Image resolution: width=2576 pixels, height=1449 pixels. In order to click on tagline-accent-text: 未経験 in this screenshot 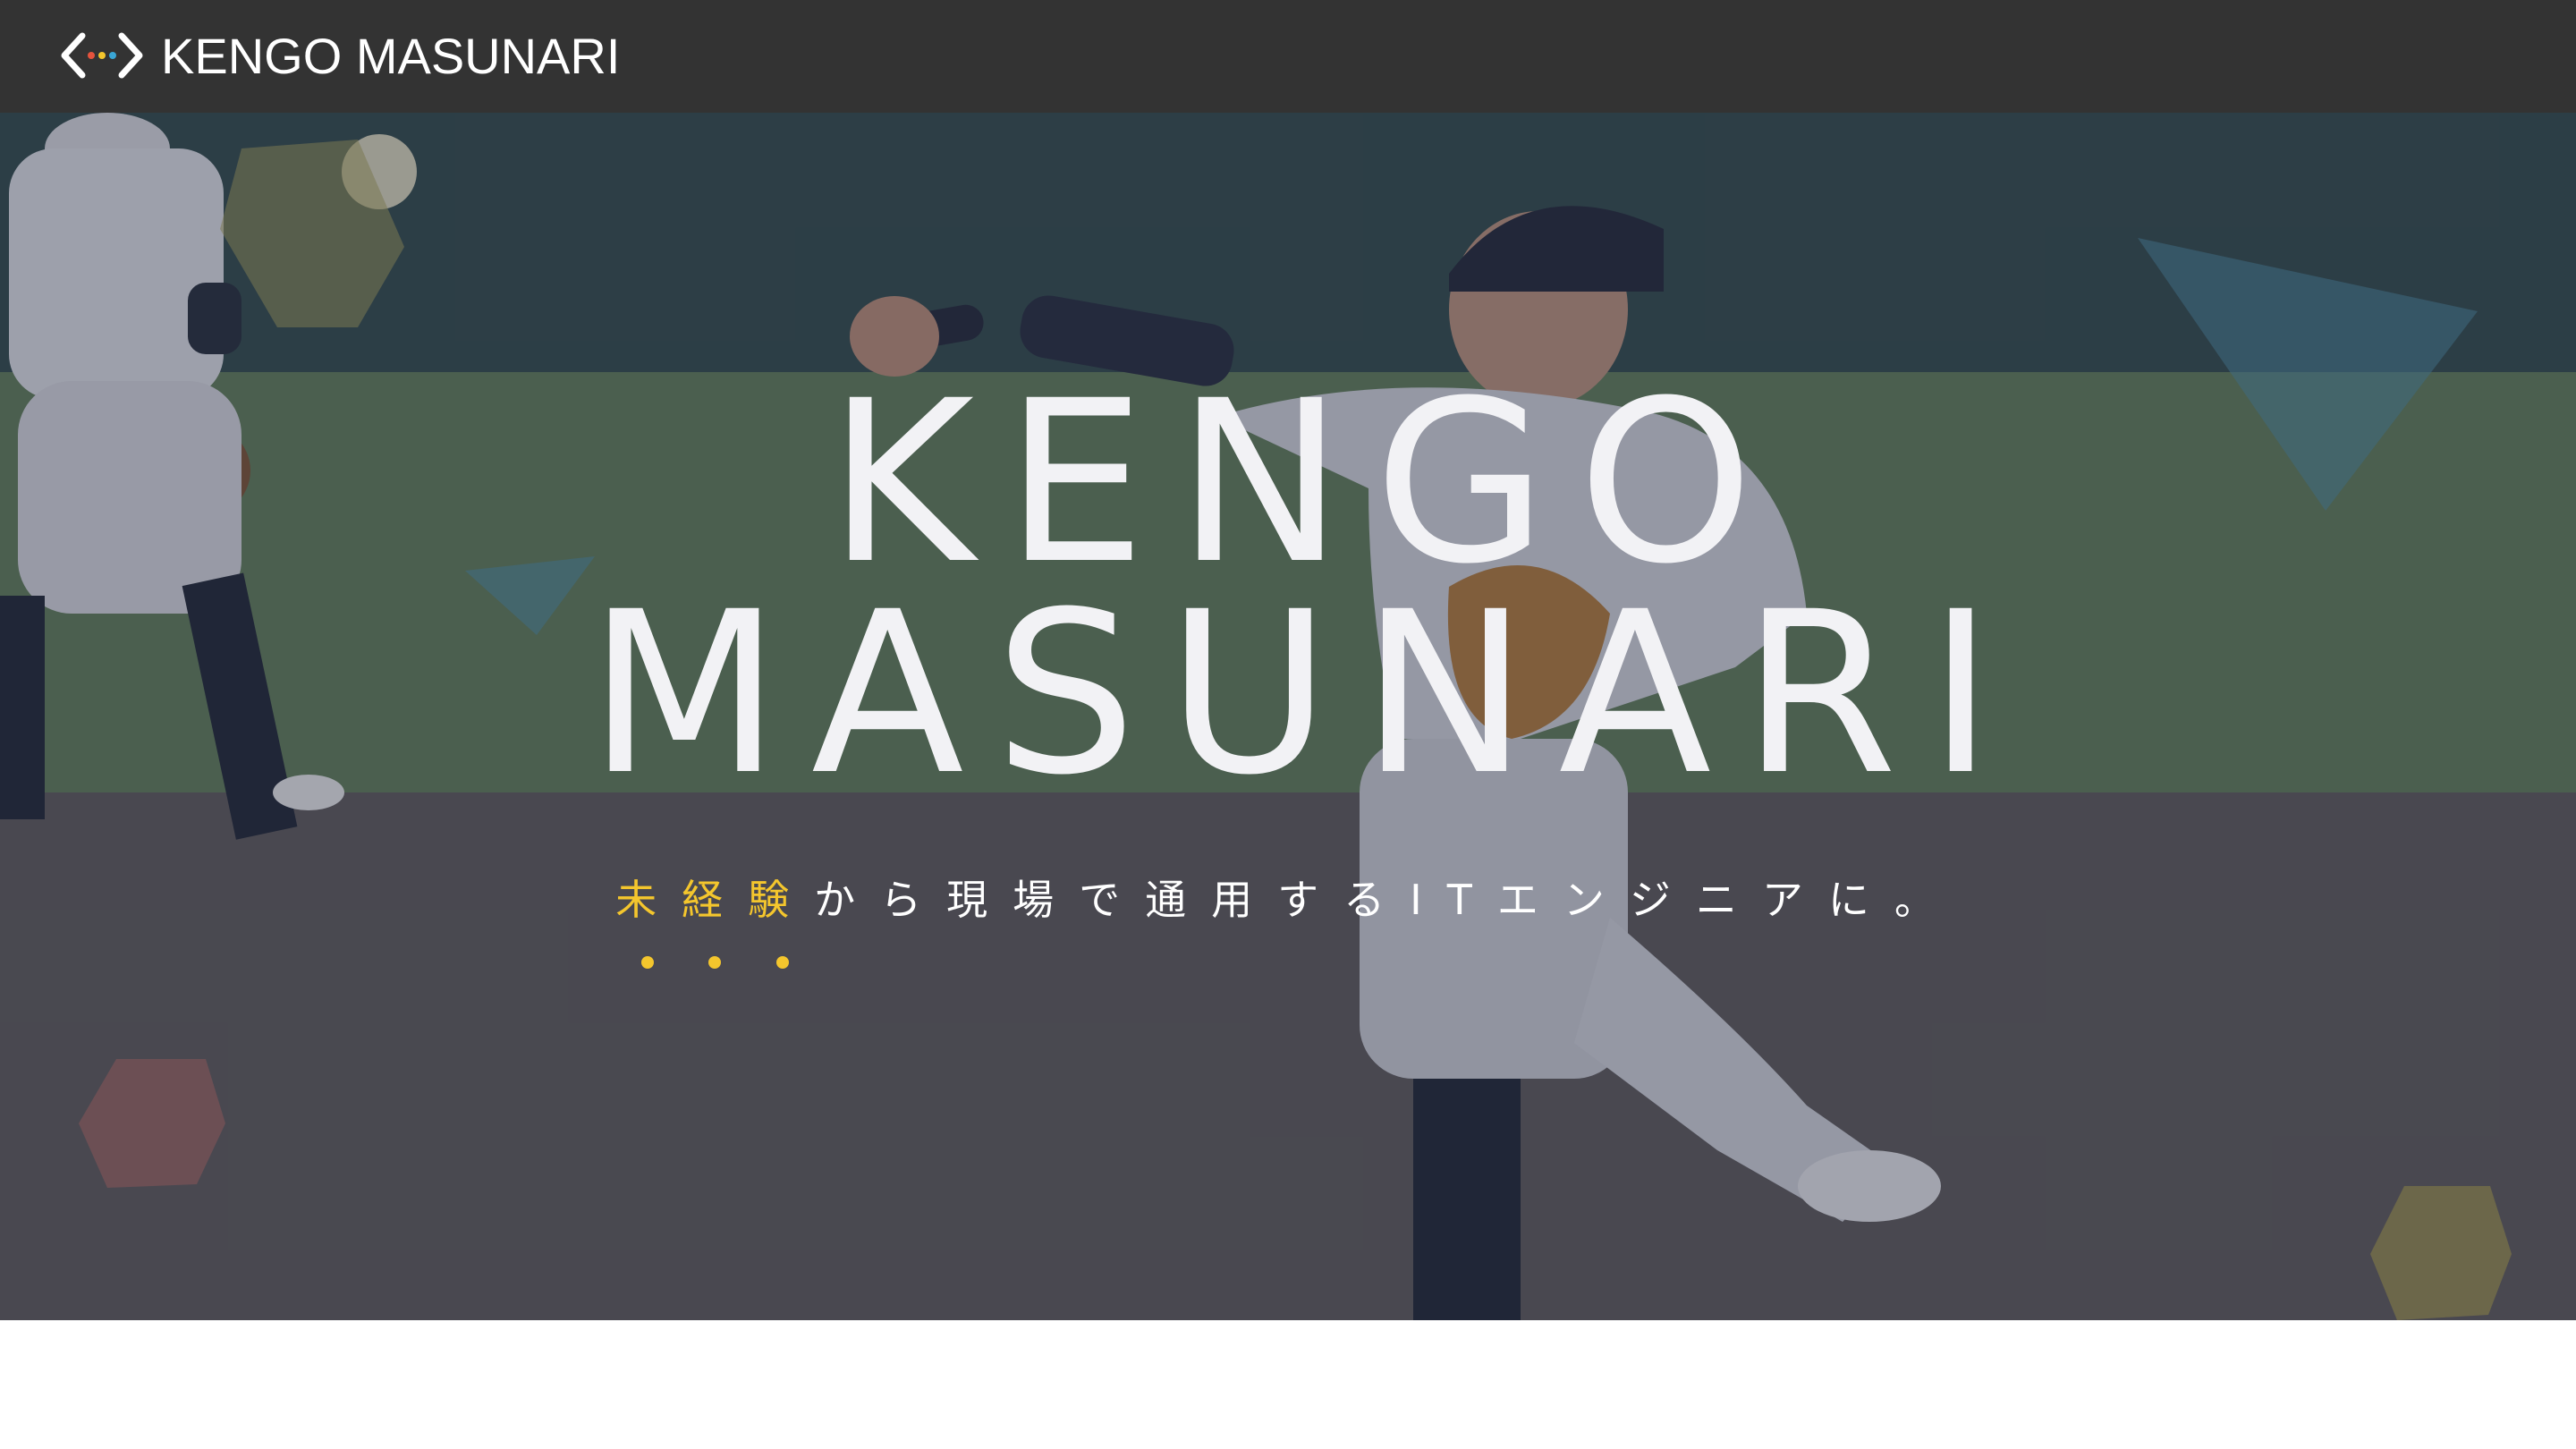, I will do `click(715, 900)`.